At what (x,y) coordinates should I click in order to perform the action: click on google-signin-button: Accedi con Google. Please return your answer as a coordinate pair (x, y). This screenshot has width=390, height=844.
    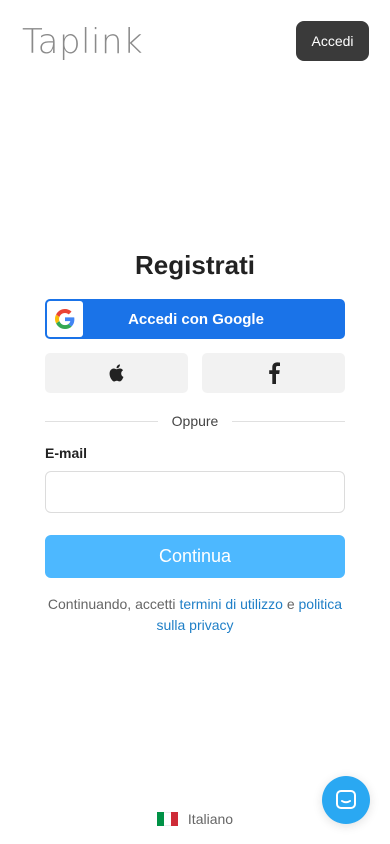
    Looking at the image, I should click on (195, 319).